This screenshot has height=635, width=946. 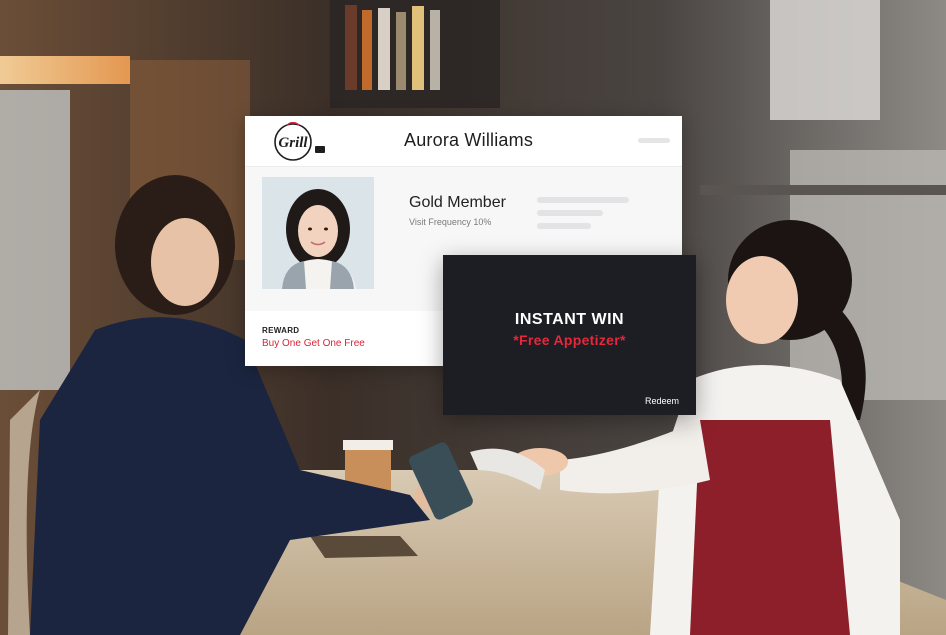 I want to click on membership-tier: Gold Member, so click(x=457, y=202).